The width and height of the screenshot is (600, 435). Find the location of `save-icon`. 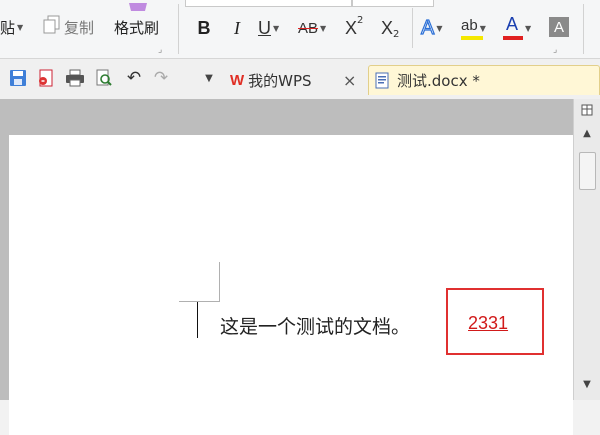

save-icon is located at coordinates (18, 78).